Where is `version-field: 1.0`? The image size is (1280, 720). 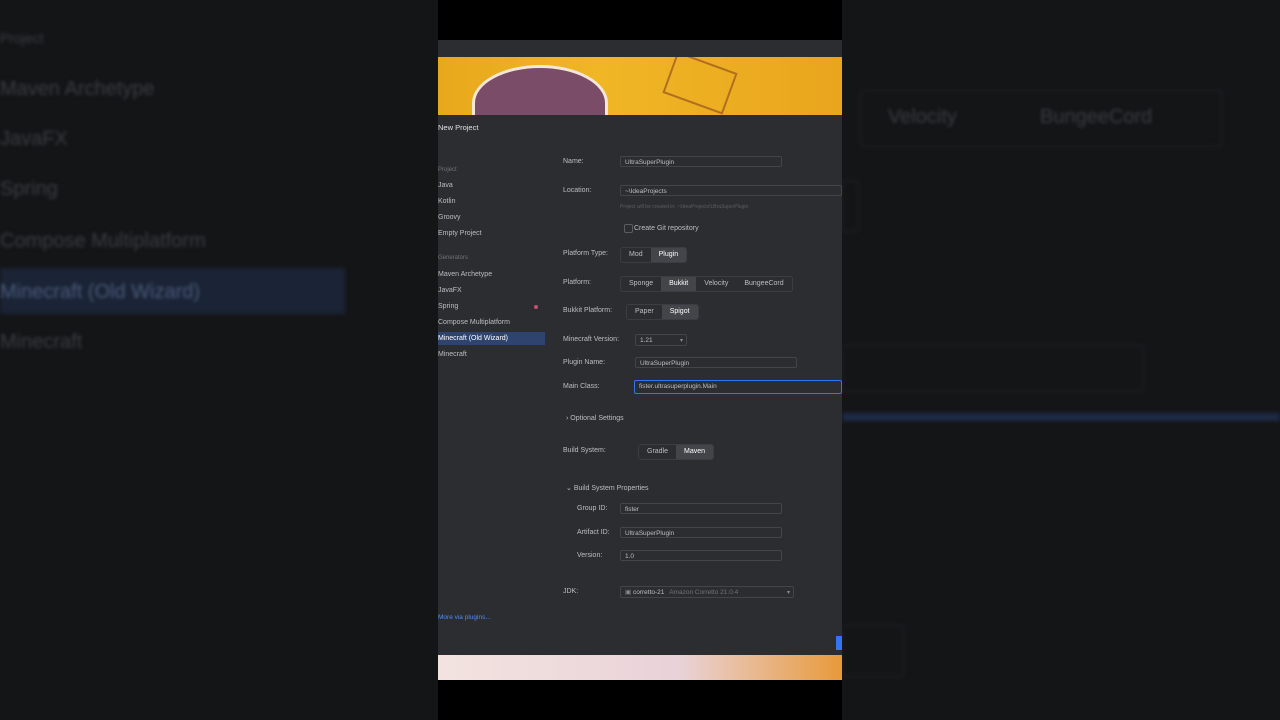
version-field: 1.0 is located at coordinates (701, 555).